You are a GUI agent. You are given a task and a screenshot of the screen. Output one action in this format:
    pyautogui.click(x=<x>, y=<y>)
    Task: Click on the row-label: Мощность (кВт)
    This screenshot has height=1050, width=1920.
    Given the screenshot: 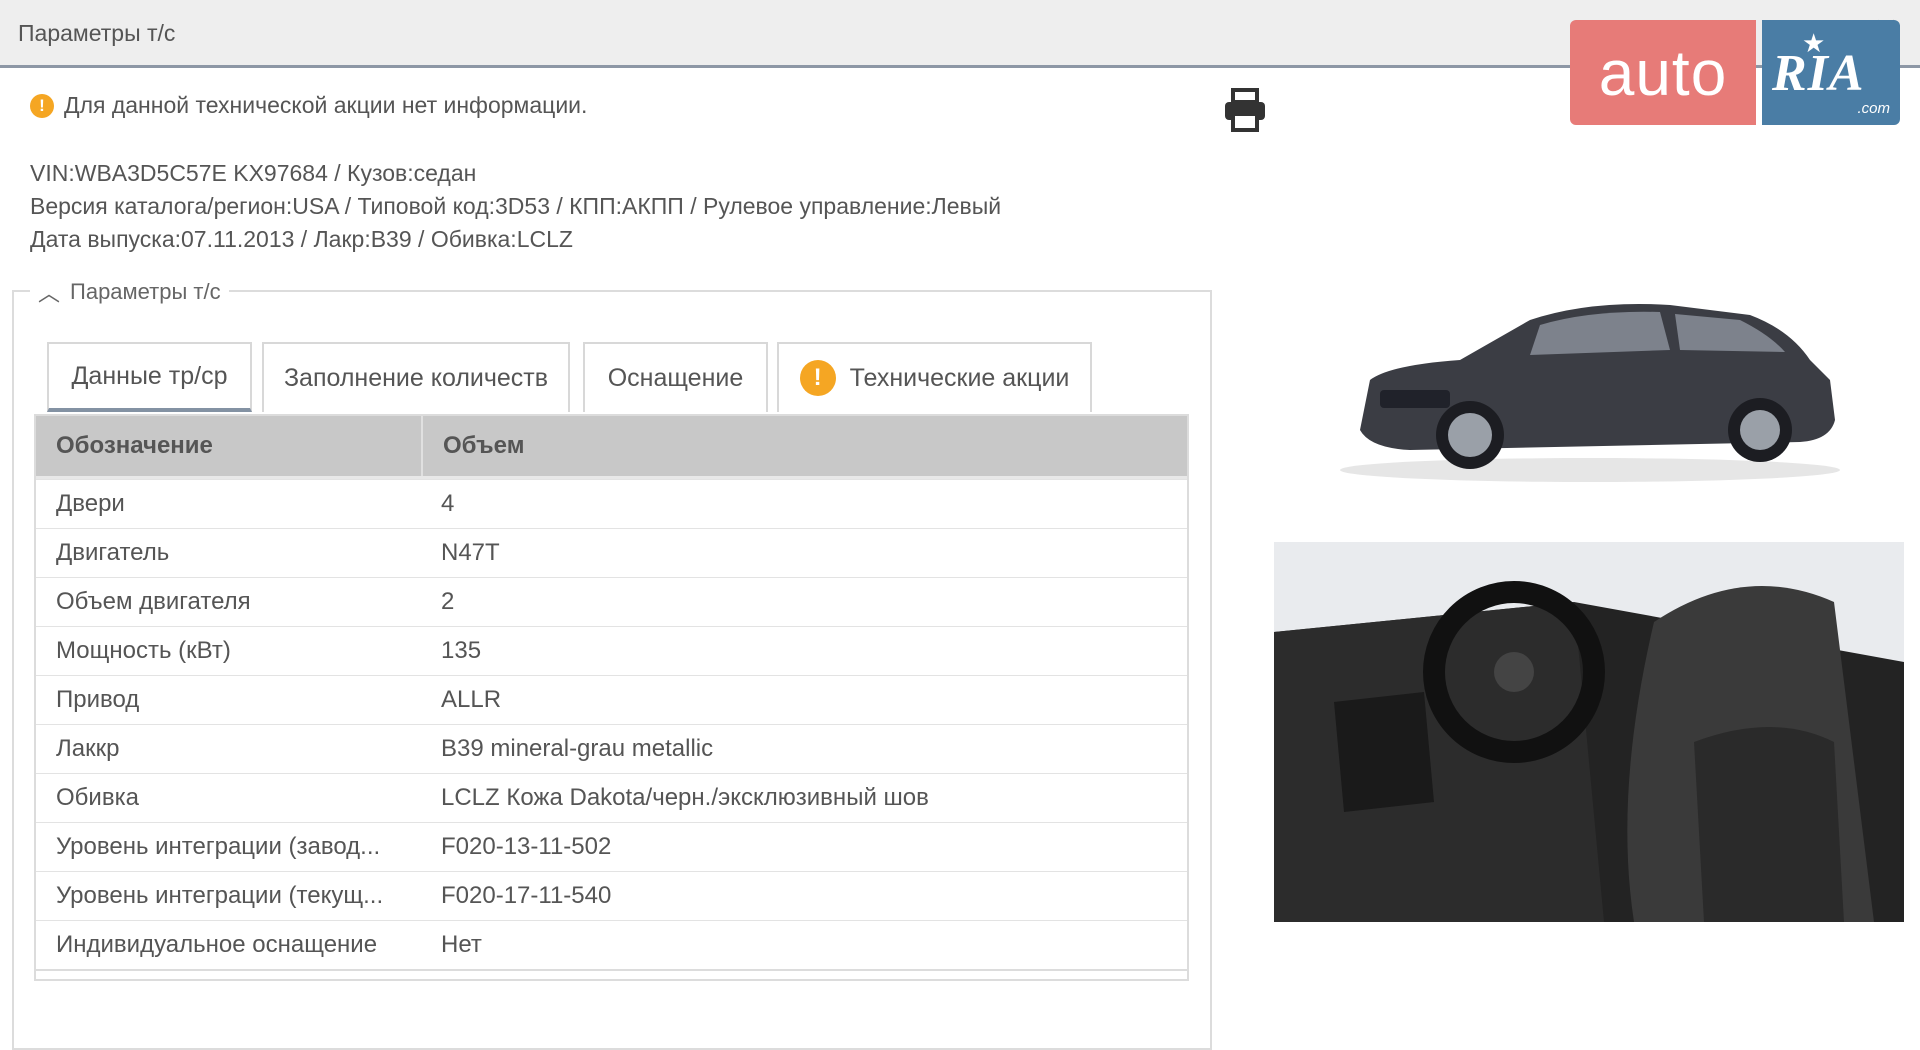 What is the action you would take?
    pyautogui.click(x=143, y=650)
    